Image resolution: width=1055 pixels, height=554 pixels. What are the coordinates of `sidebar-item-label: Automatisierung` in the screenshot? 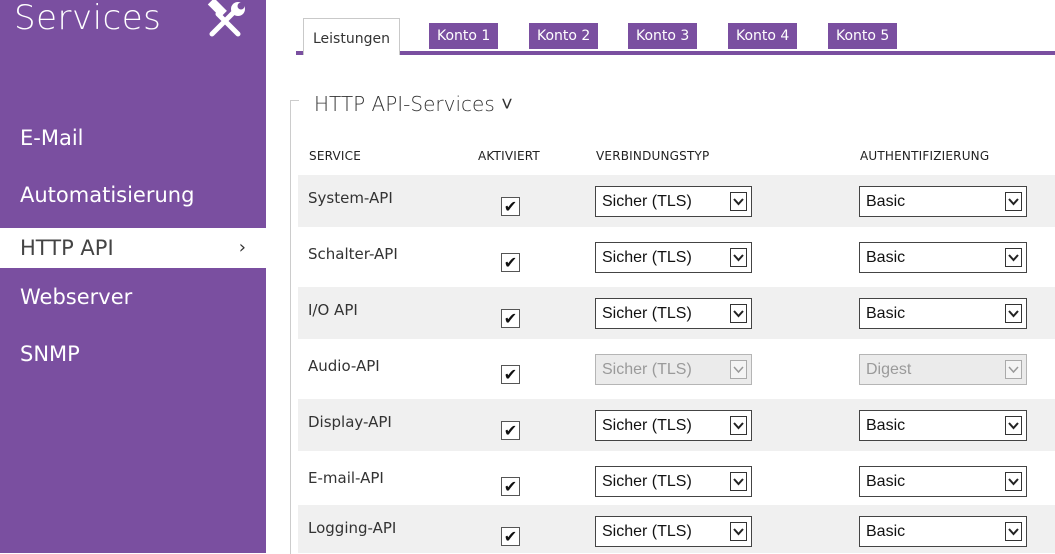 It's located at (107, 195).